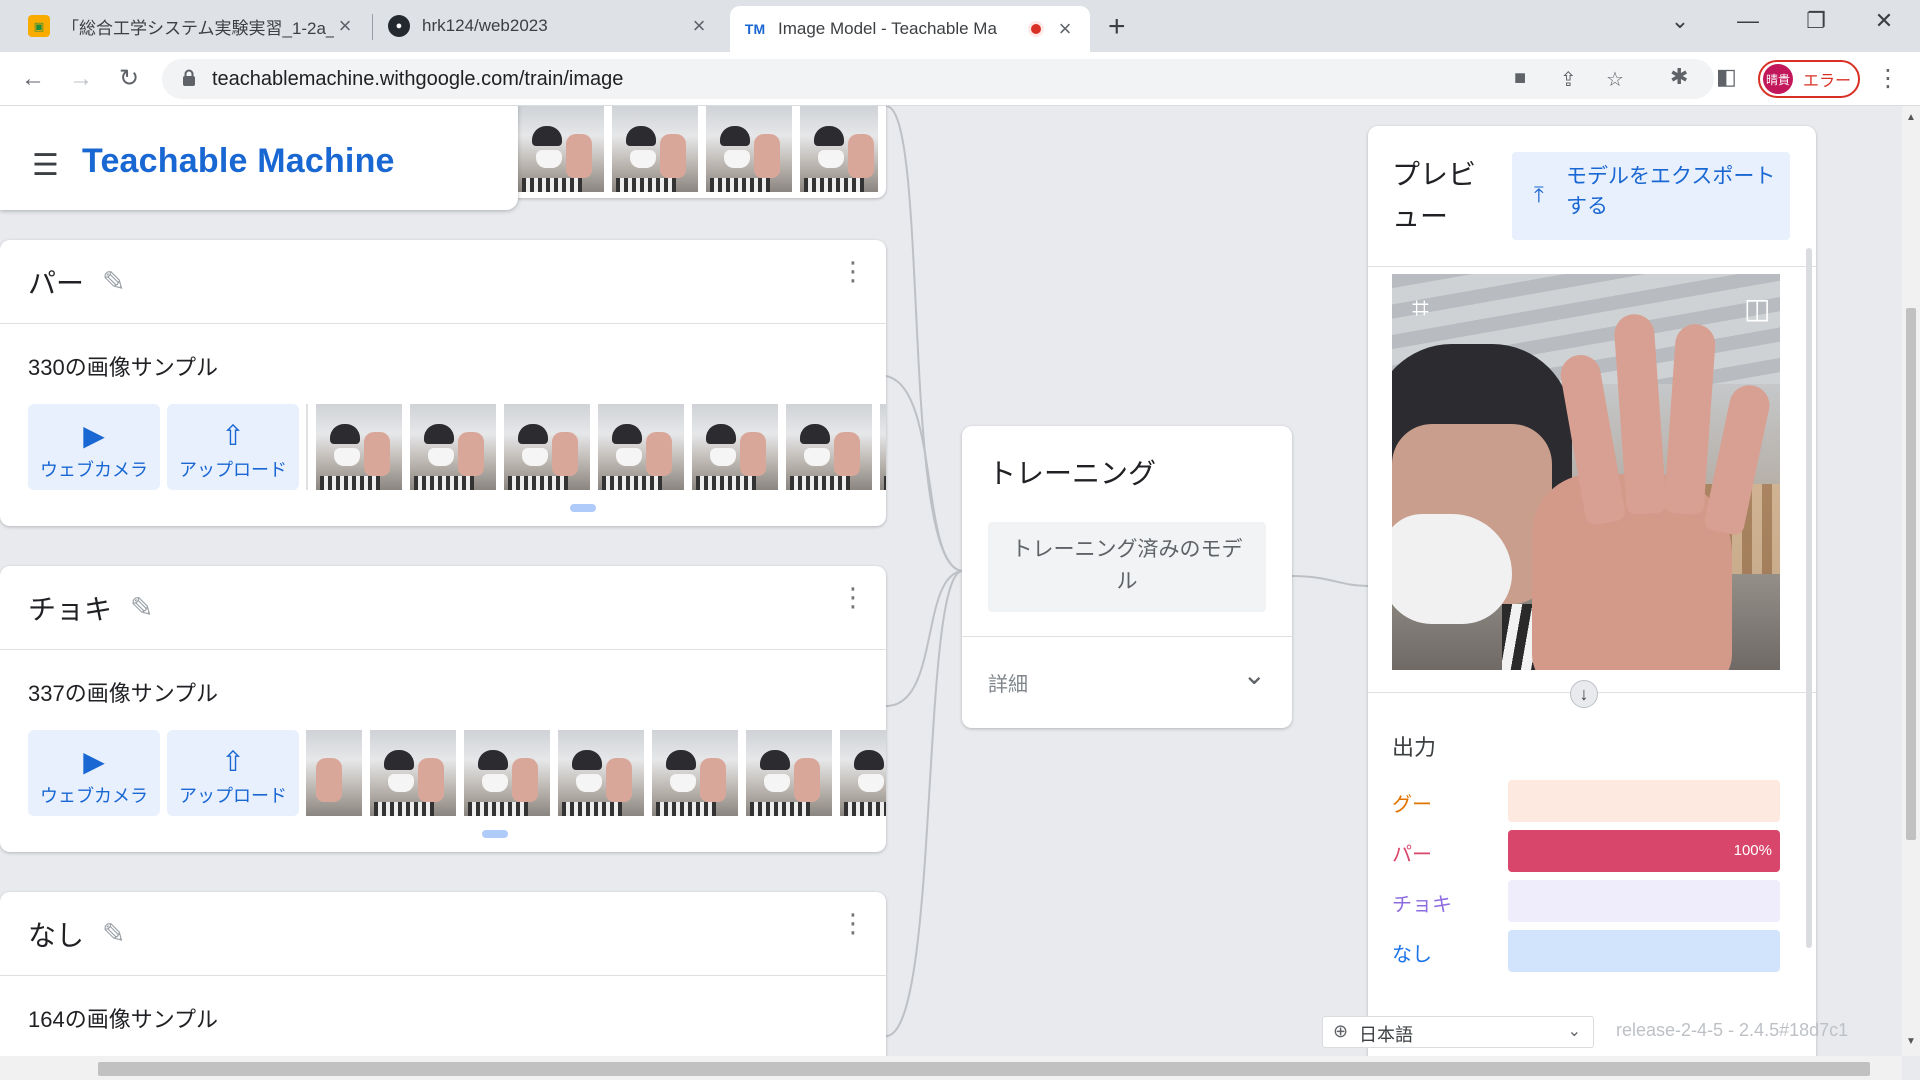 This screenshot has width=1920, height=1080. What do you see at coordinates (45, 165) in the screenshot?
I see `hamburger-menu-icon: ☰` at bounding box center [45, 165].